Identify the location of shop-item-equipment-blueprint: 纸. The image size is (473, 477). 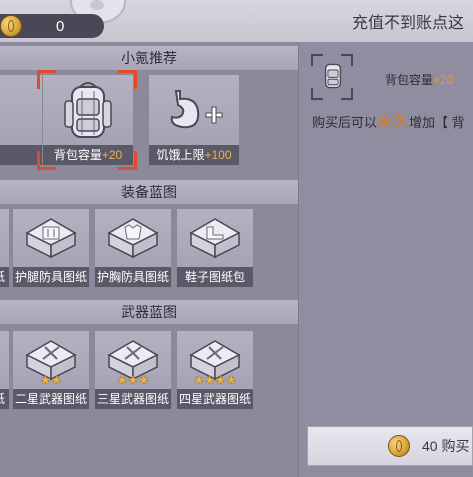
(5, 248).